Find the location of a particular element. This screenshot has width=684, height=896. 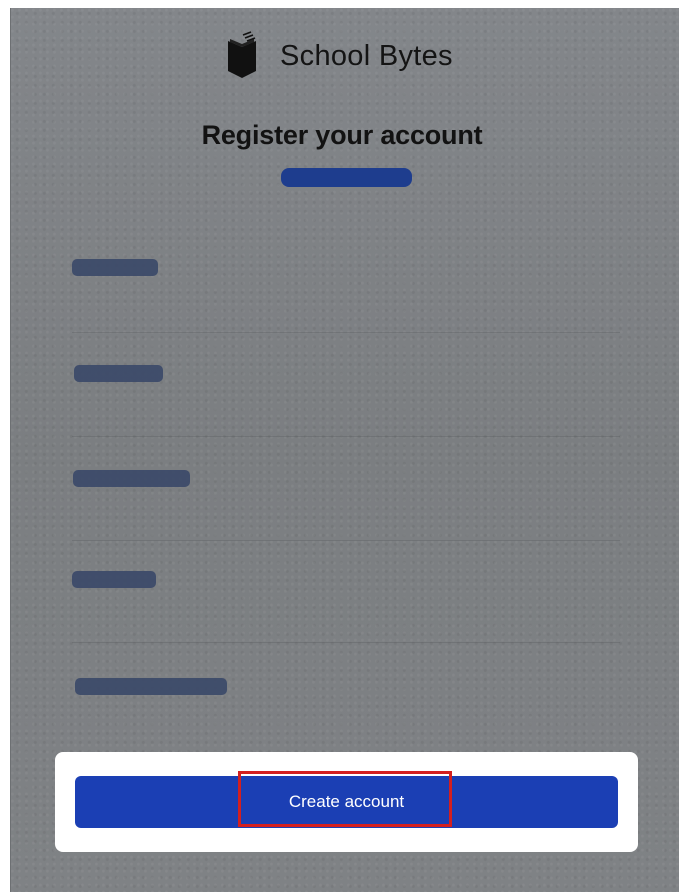

page-title: Register your account is located at coordinates (342, 135).